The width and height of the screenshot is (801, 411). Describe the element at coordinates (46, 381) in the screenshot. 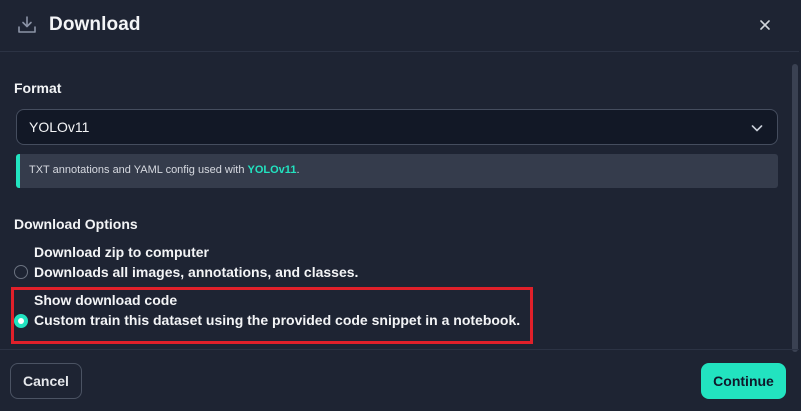

I see `cancel-button: Cancel` at that location.